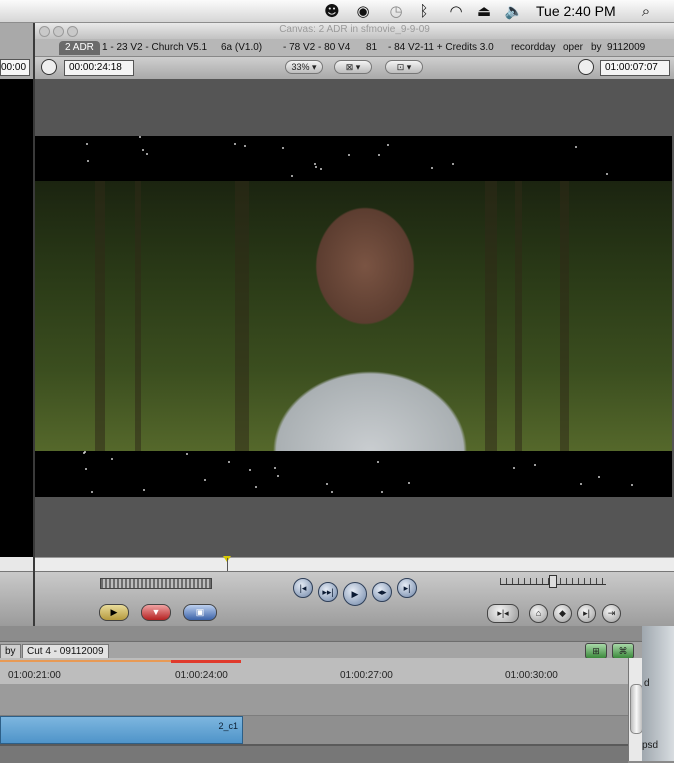  What do you see at coordinates (121, 730) in the screenshot?
I see `timeline-clip: 2_c1` at bounding box center [121, 730].